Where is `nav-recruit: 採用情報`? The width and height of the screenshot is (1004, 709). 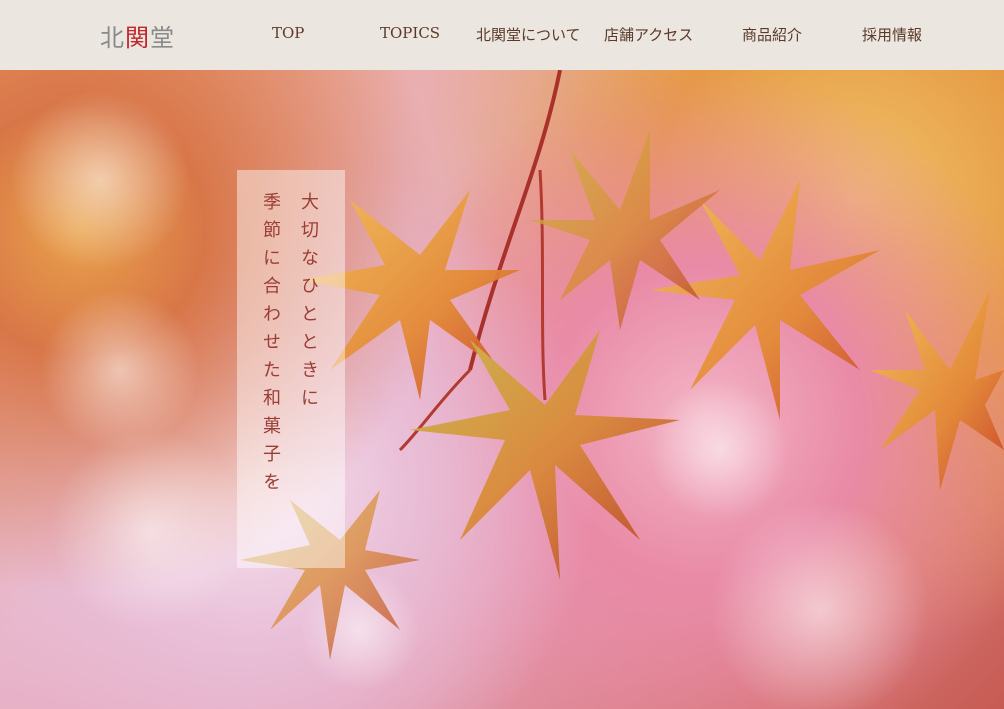 nav-recruit: 採用情報 is located at coordinates (892, 34).